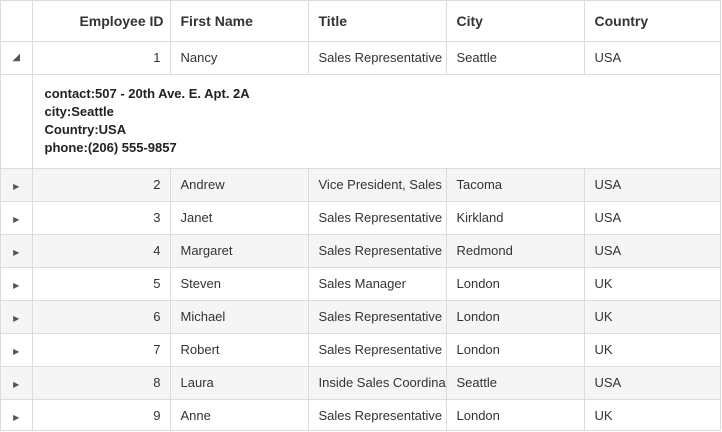 The width and height of the screenshot is (722, 432). I want to click on cell-employee-id: 6, so click(100, 317).